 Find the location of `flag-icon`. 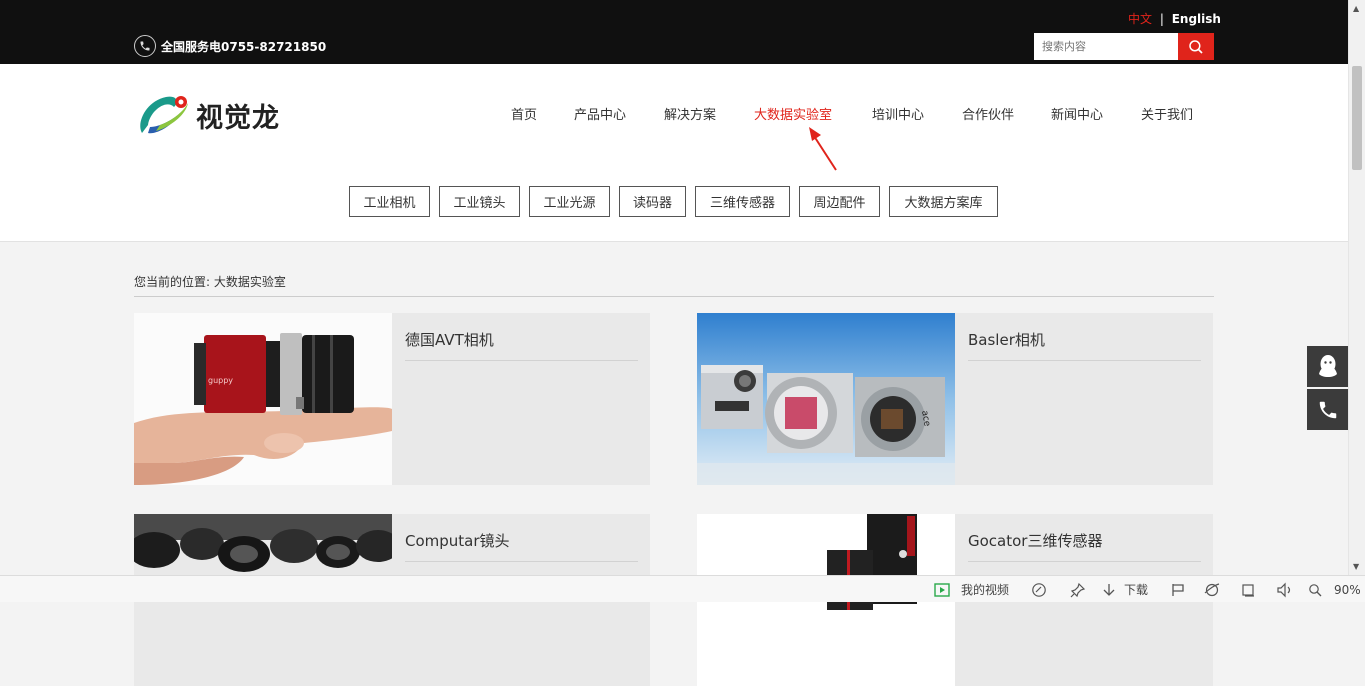

flag-icon is located at coordinates (1178, 589).